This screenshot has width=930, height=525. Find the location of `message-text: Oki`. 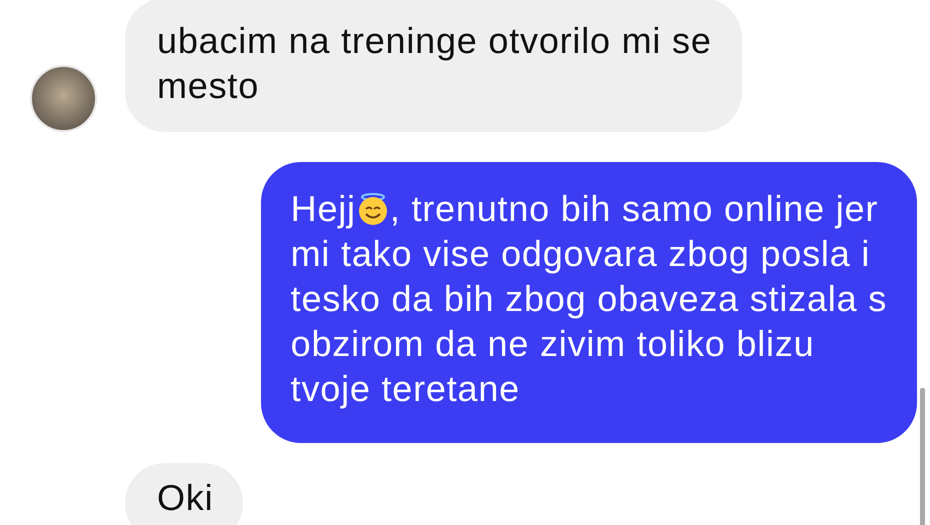

message-text: Oki is located at coordinates (185, 498).